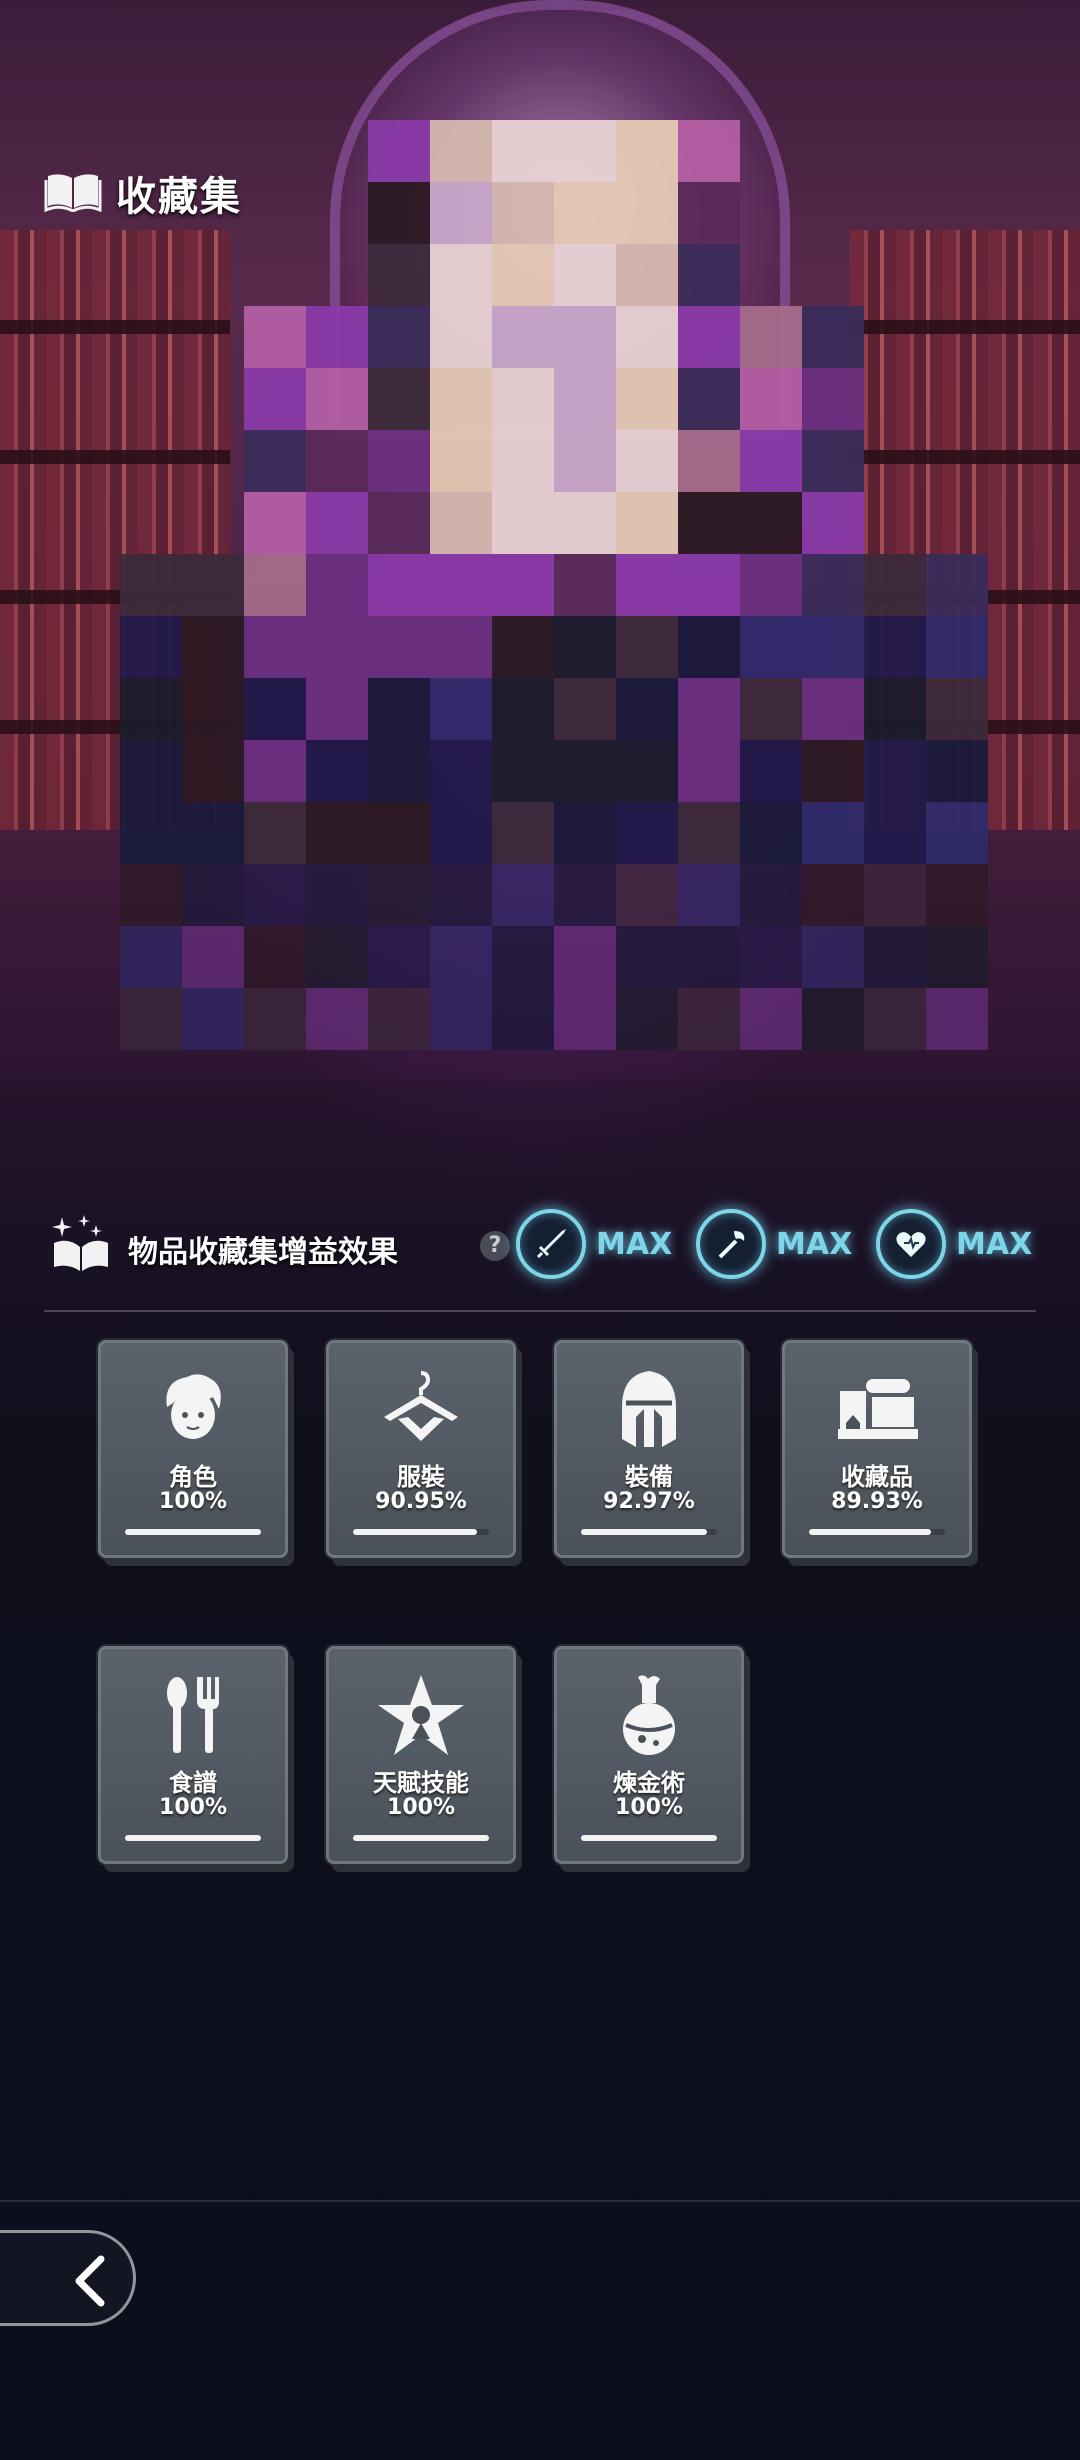 Image resolution: width=1080 pixels, height=2460 pixels. I want to click on collection-card-talent: 天賦技能 100%, so click(421, 1755).